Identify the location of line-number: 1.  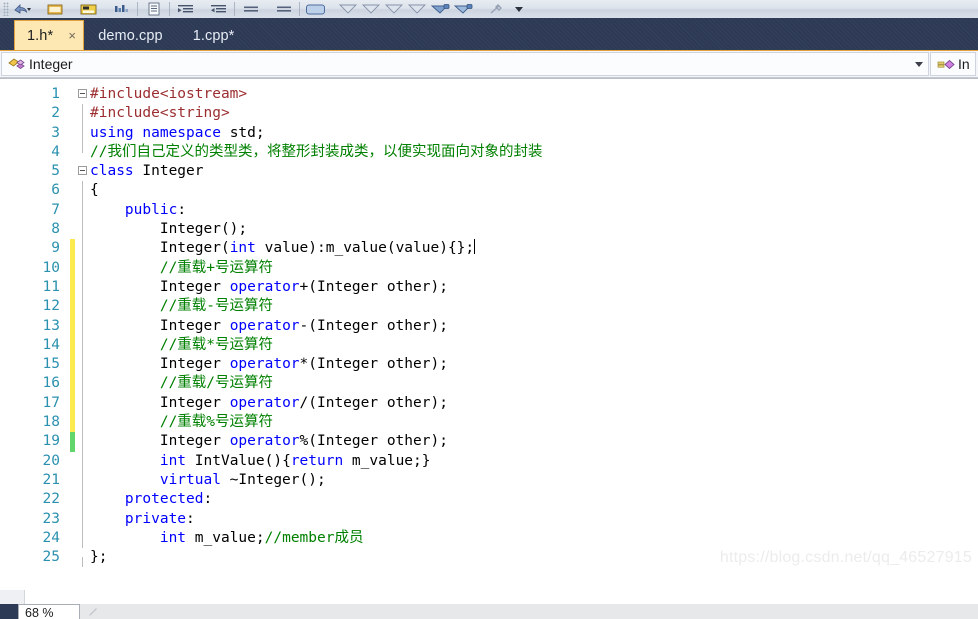
(55, 94).